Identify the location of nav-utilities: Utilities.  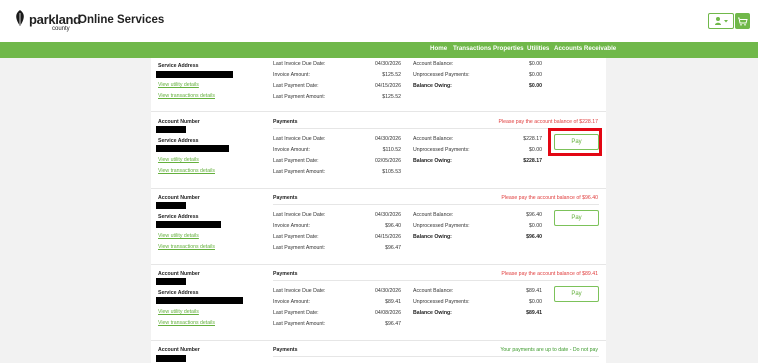
(538, 48).